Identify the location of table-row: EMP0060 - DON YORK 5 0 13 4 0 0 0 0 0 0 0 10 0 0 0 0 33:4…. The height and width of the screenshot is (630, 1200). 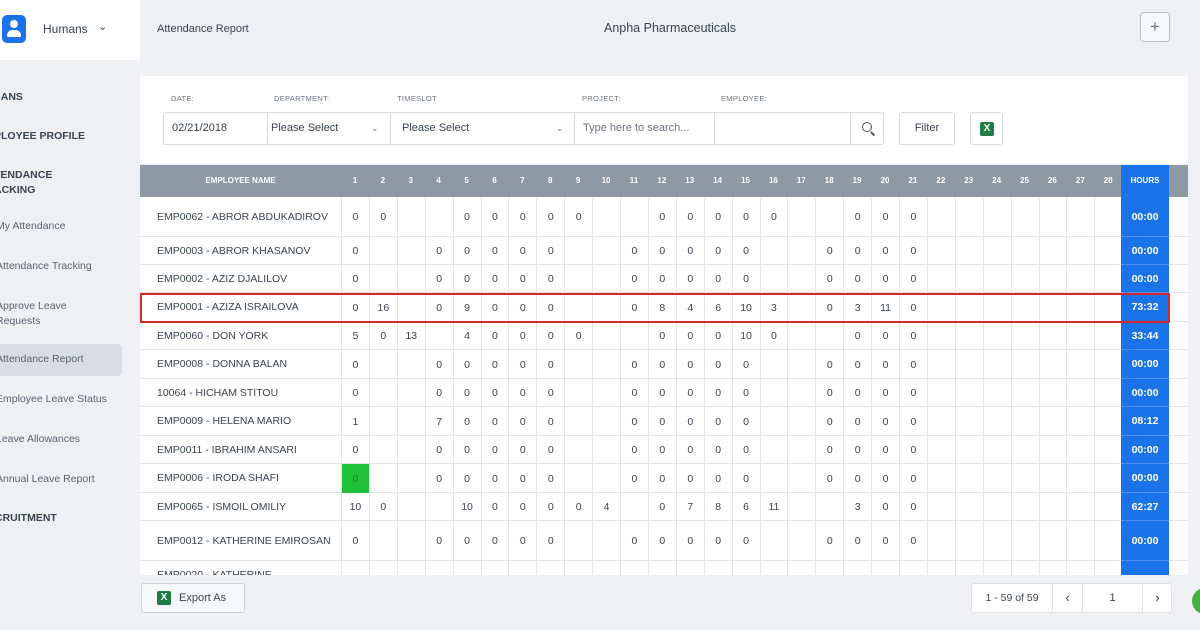
(664, 336).